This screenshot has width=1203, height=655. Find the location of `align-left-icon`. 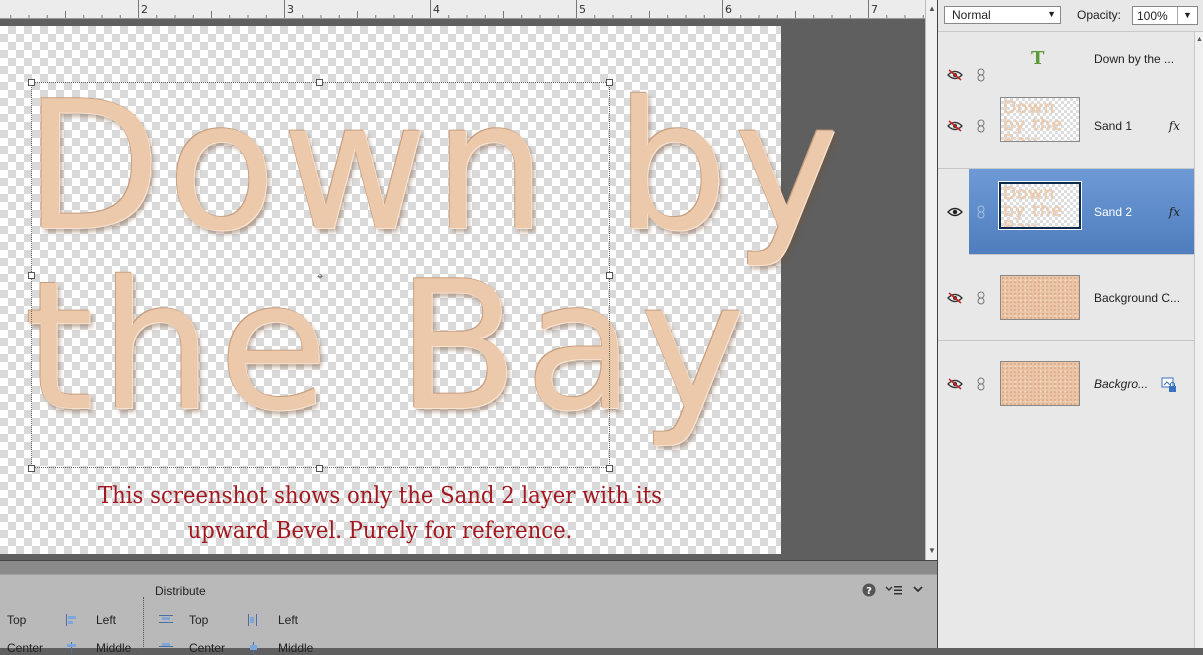

align-left-icon is located at coordinates (72, 620).